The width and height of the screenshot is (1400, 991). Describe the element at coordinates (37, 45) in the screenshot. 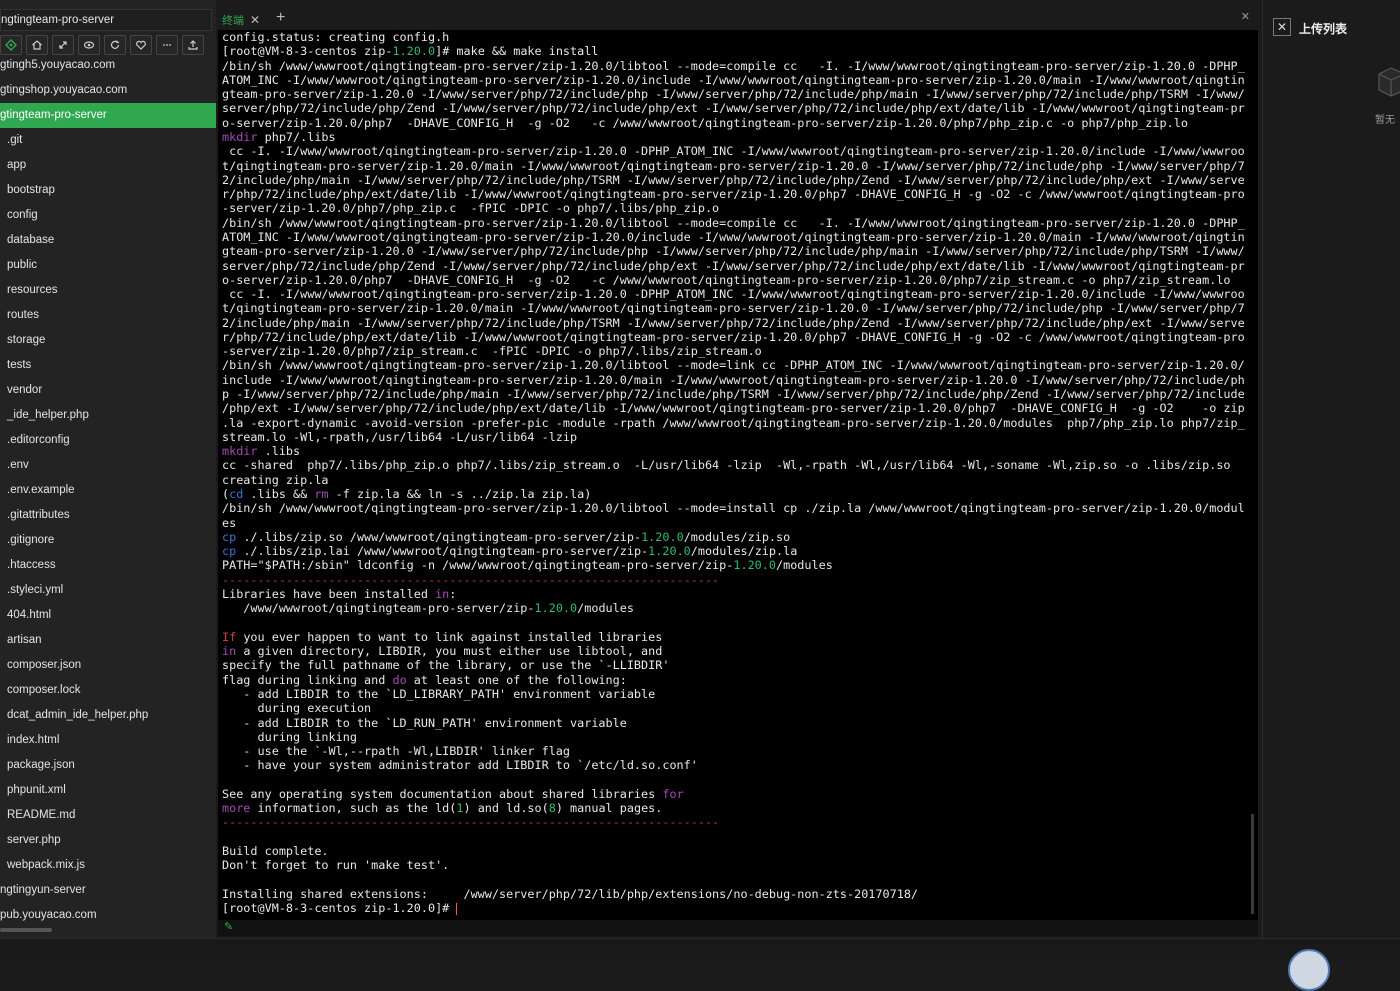

I see `home-icon` at that location.